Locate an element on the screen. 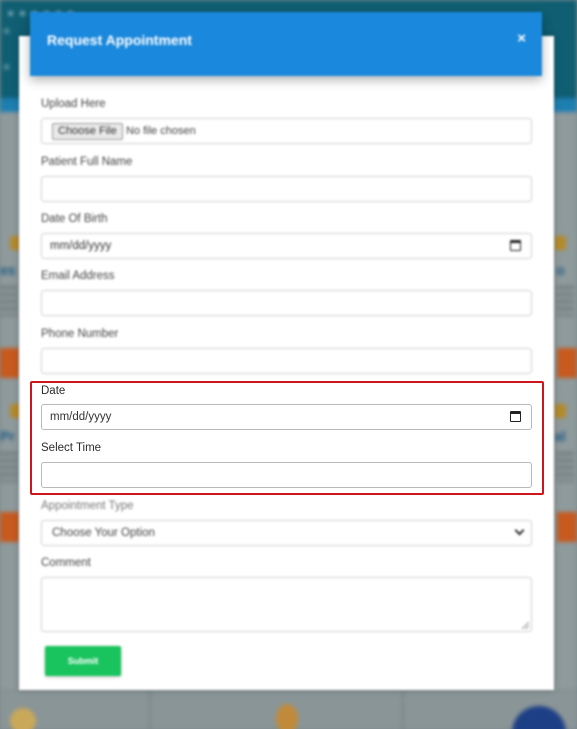 The width and height of the screenshot is (577, 729). appointment-type-select: Choose Your Option is located at coordinates (286, 533).